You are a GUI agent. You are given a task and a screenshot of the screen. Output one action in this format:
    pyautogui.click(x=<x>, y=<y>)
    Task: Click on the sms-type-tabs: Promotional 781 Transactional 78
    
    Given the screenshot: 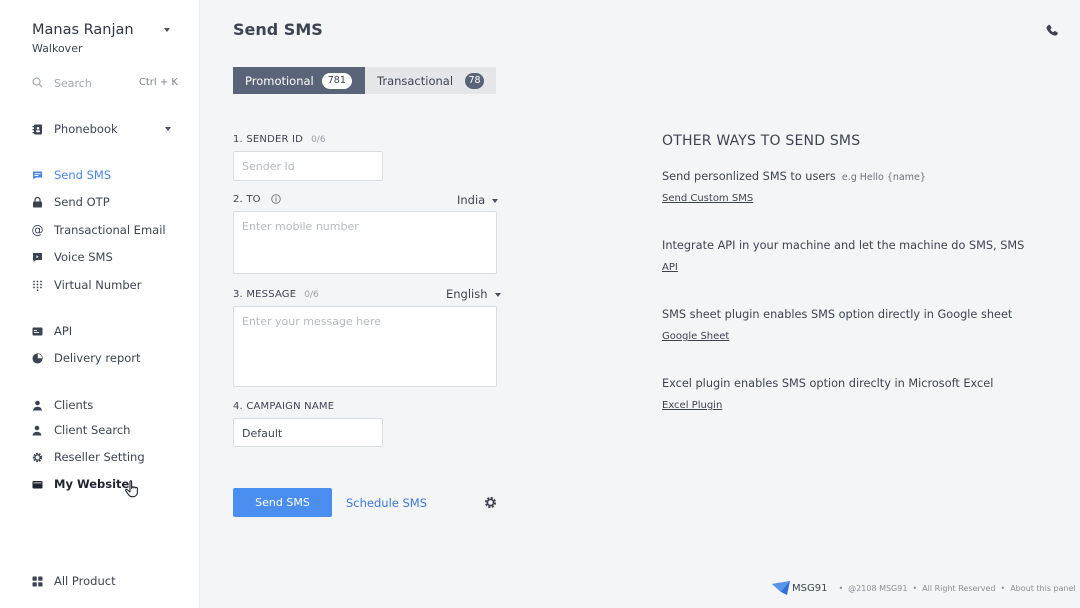 What is the action you would take?
    pyautogui.click(x=364, y=80)
    